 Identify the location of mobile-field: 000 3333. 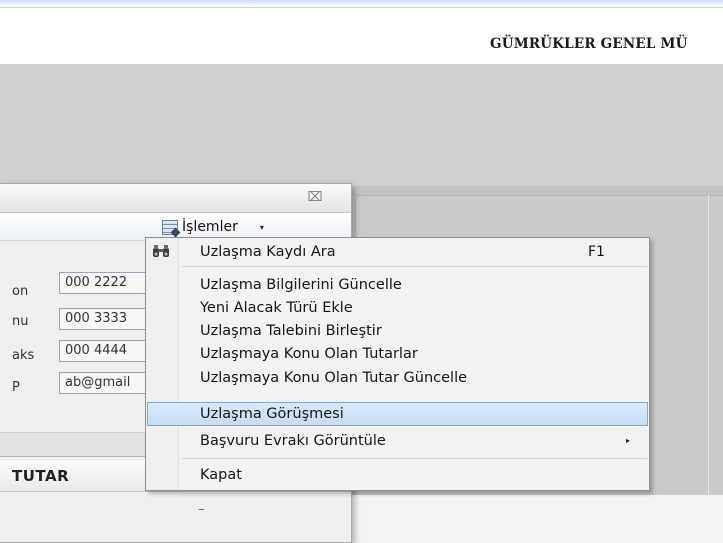
(104, 319).